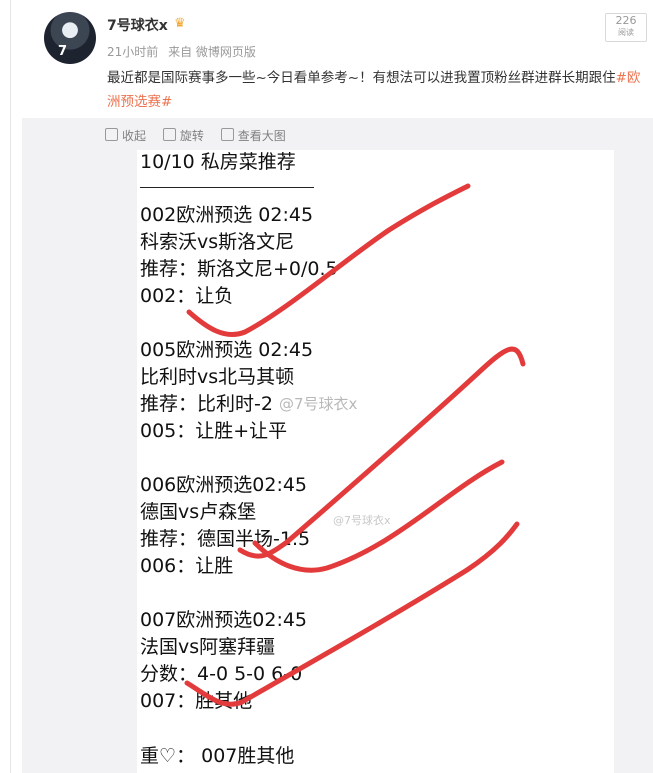 The height and width of the screenshot is (773, 653). Describe the element at coordinates (261, 136) in the screenshot. I see `view-large-label: 查看大图` at that location.